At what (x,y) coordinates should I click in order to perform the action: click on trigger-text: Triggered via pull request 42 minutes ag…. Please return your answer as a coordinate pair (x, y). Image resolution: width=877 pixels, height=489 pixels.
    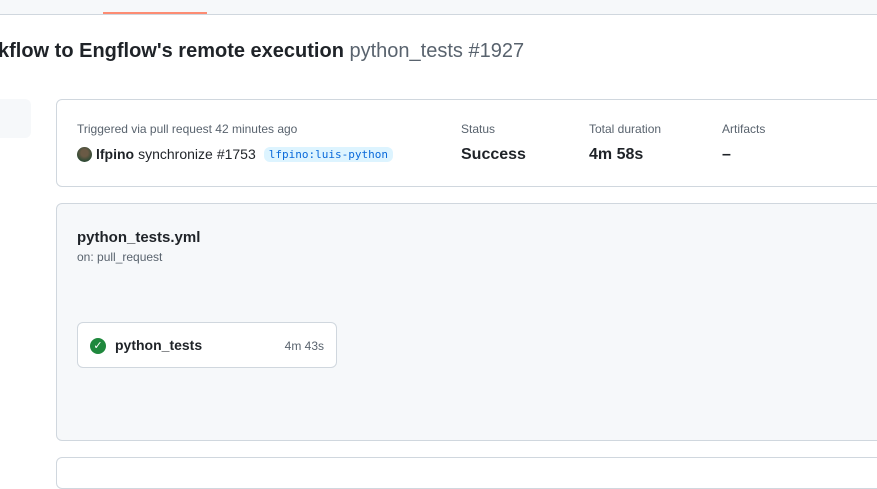
    Looking at the image, I should click on (187, 129).